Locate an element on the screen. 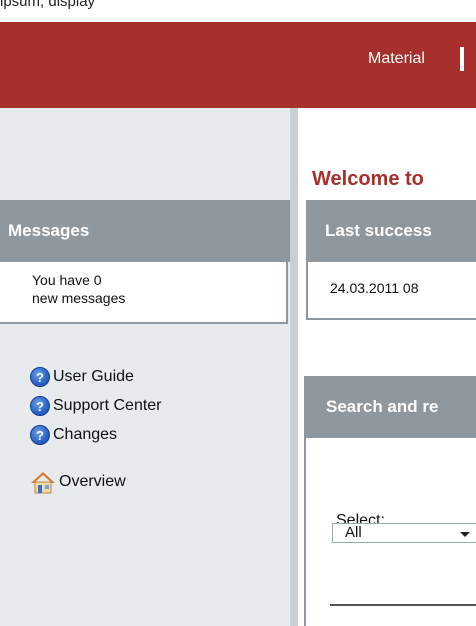 This screenshot has height=626, width=476. changes-link: ? Changes is located at coordinates (96, 434).